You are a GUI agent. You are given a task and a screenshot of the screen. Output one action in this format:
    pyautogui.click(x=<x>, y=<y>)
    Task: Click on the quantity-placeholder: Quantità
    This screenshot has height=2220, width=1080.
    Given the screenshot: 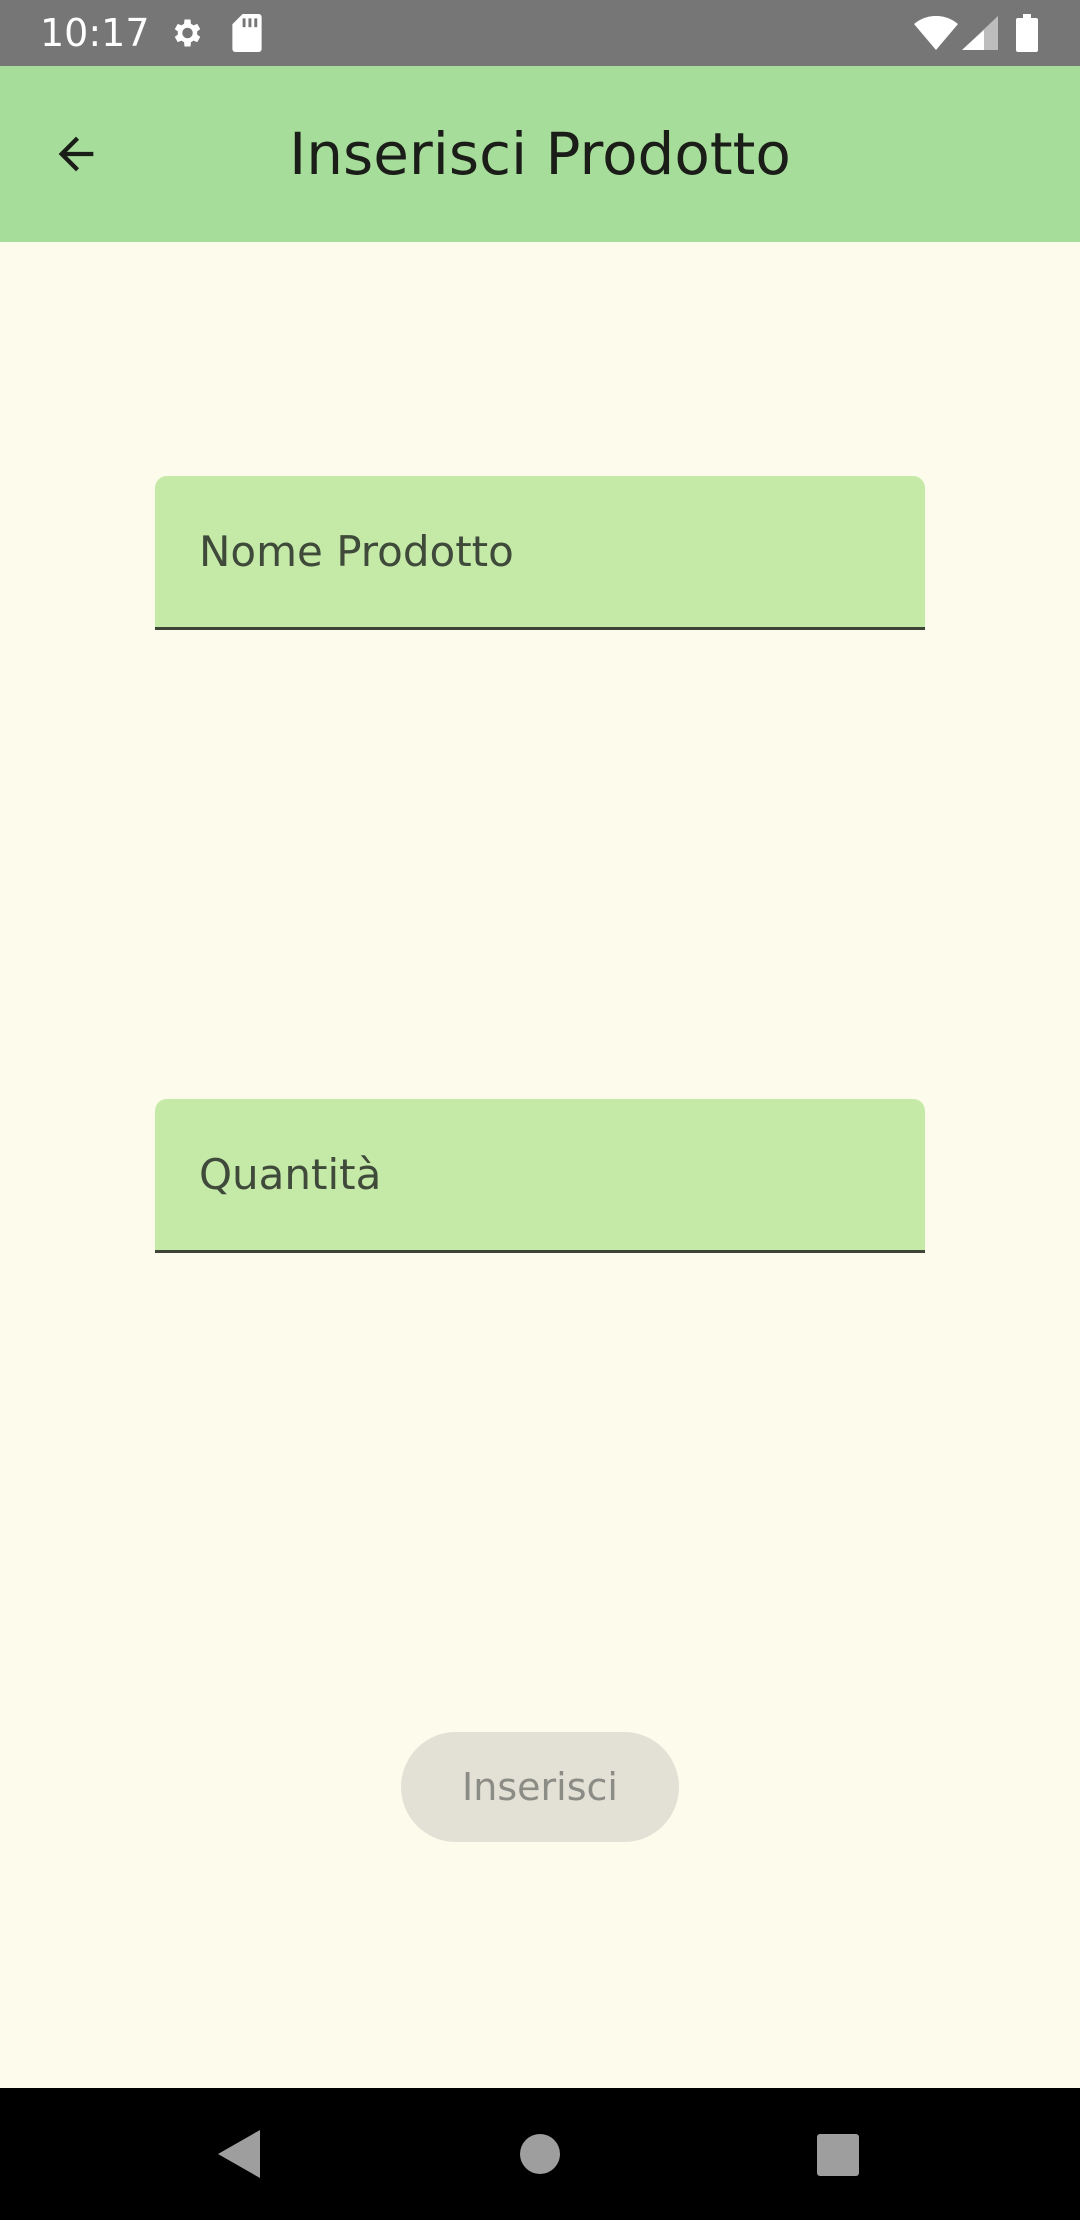 What is the action you would take?
    pyautogui.click(x=290, y=1174)
    